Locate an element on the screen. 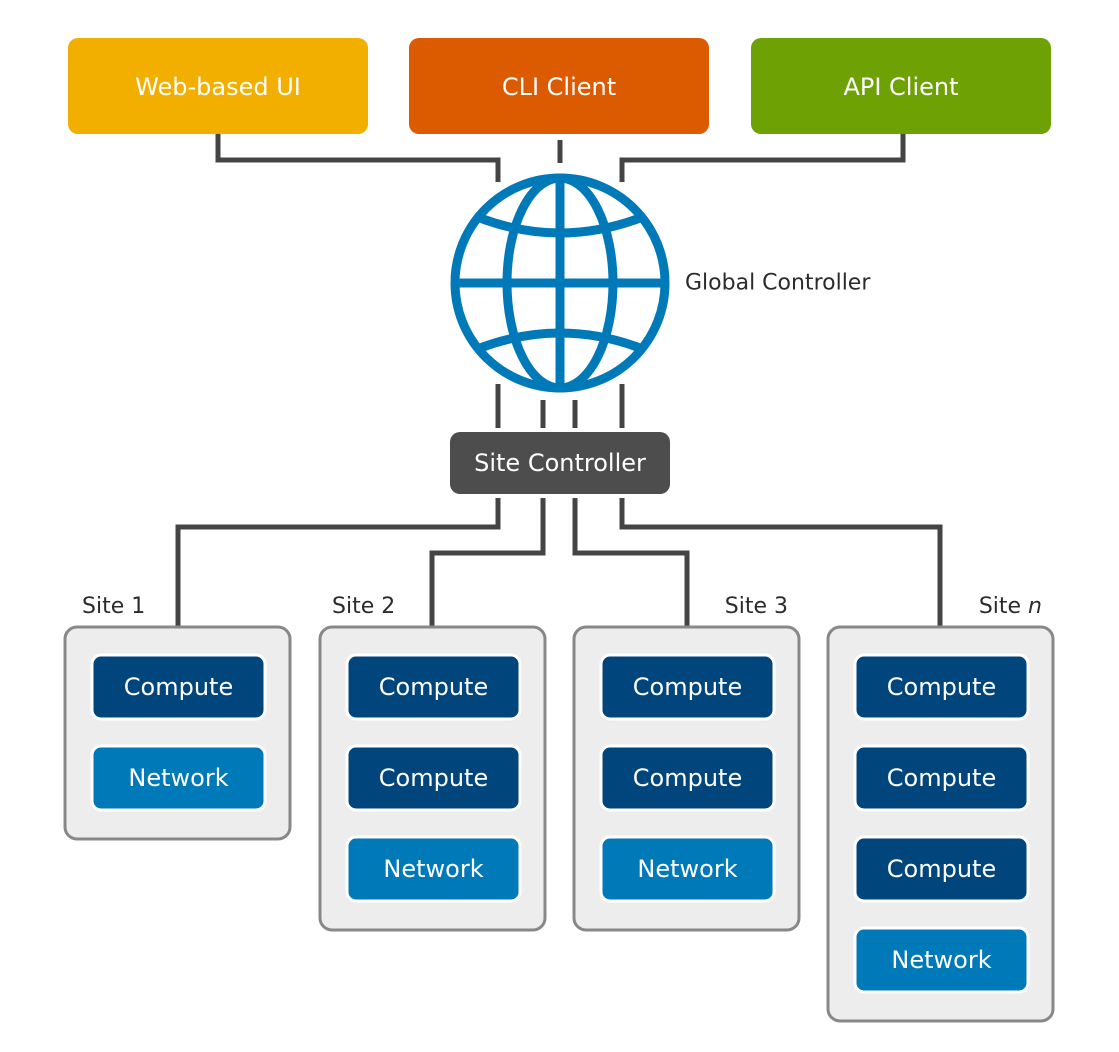 This screenshot has width=1119, height=1052. site-label: Site n is located at coordinates (1010, 606).